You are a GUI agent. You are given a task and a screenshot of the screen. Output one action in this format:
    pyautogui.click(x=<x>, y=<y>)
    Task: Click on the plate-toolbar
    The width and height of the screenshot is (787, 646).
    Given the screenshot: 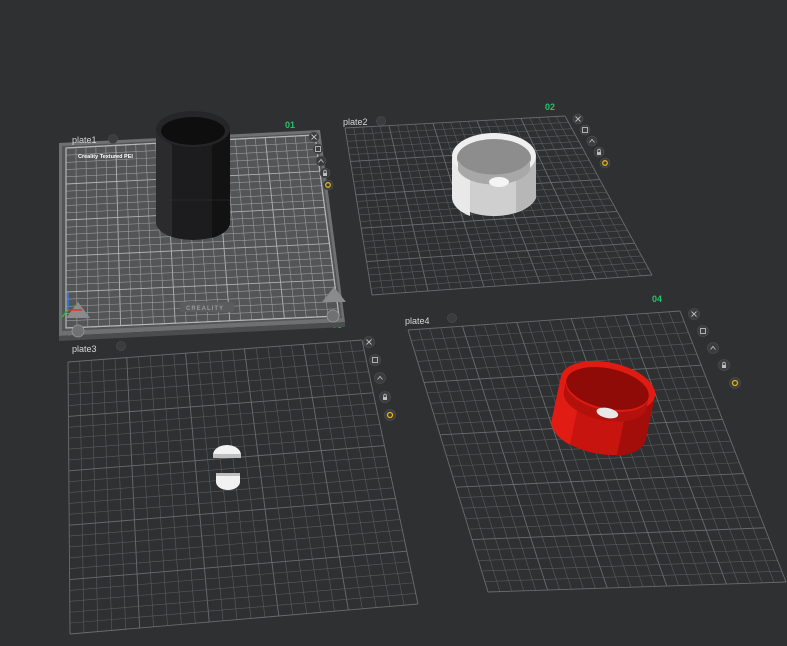 What is the action you would take?
    pyautogui.click(x=379, y=378)
    